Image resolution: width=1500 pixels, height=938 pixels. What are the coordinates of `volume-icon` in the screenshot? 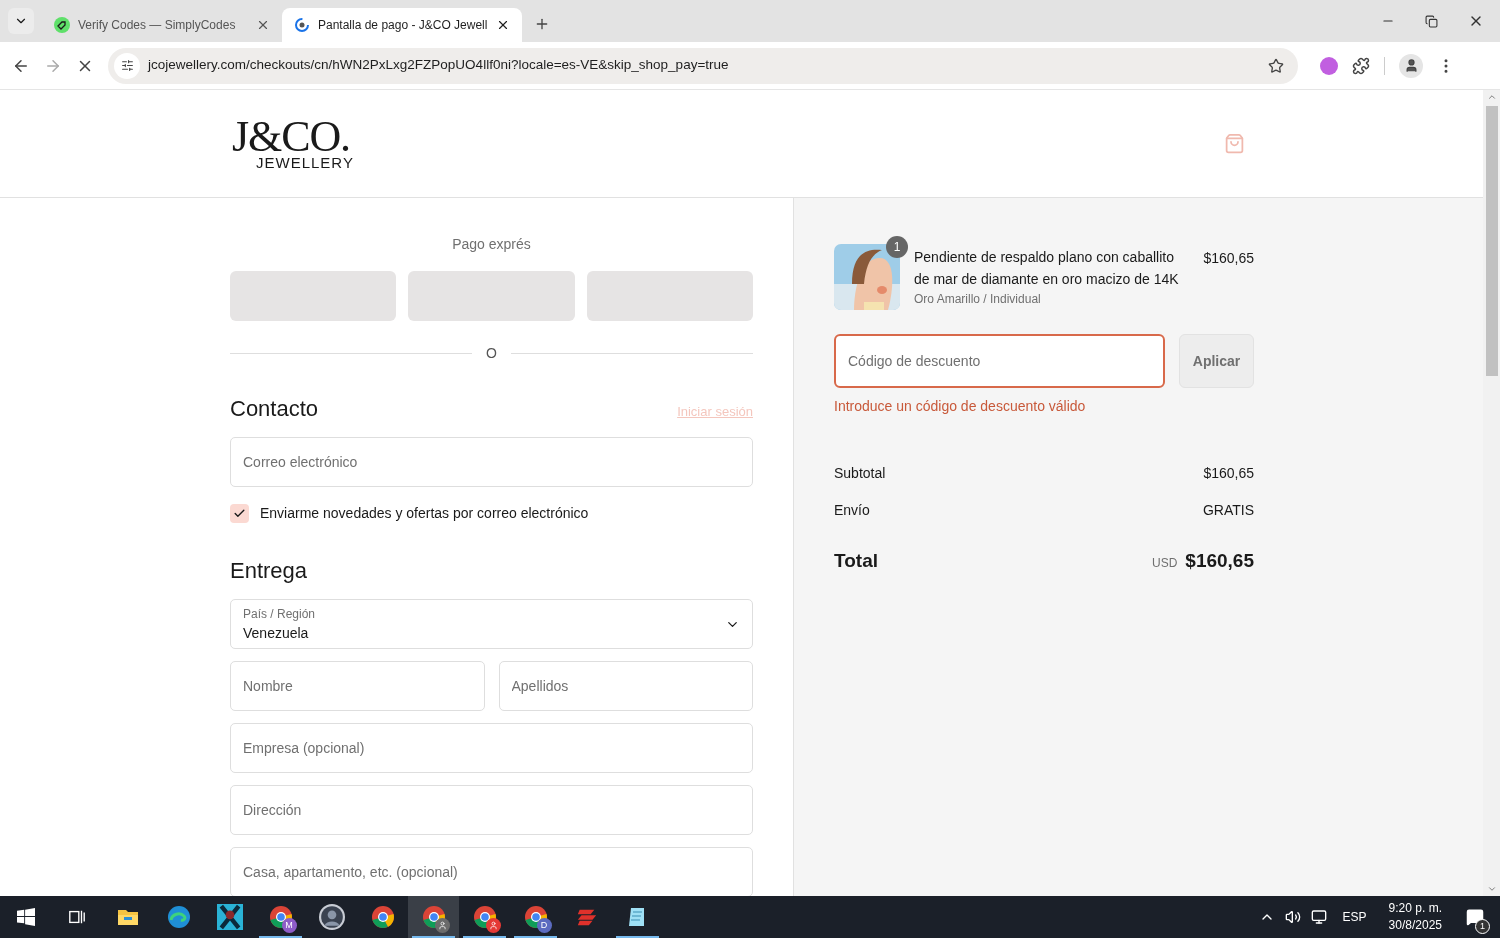 It's located at (1292, 917).